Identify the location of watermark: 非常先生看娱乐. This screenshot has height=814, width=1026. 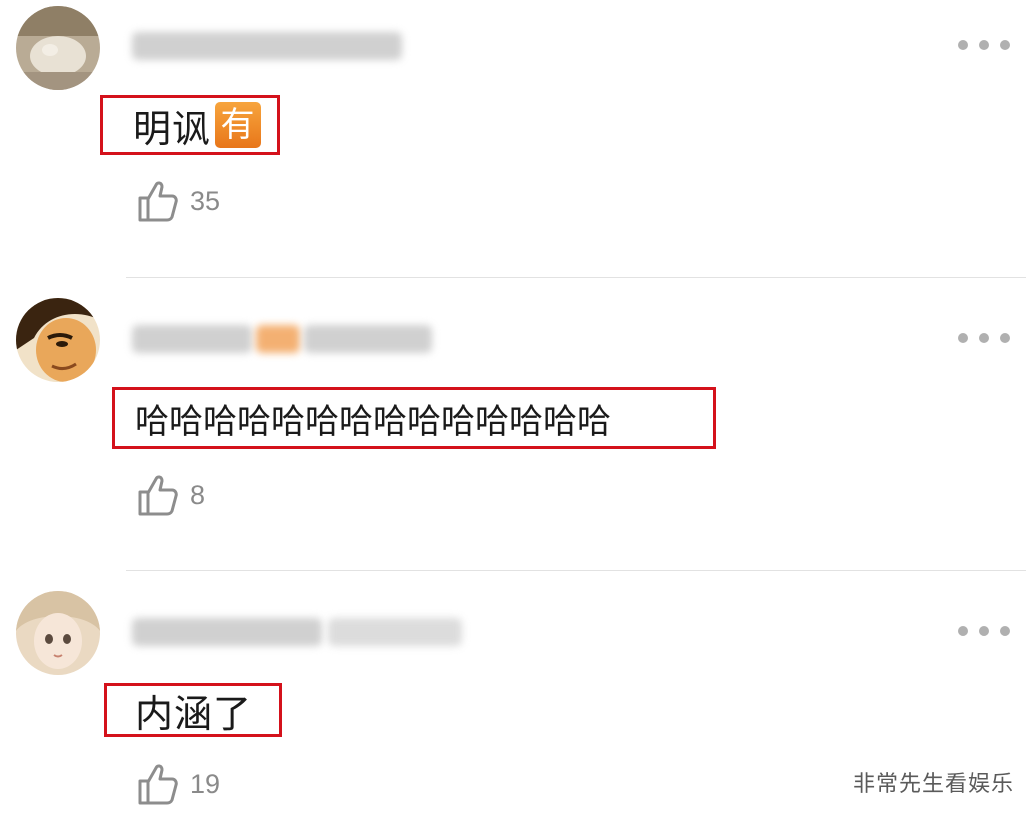
(933, 784).